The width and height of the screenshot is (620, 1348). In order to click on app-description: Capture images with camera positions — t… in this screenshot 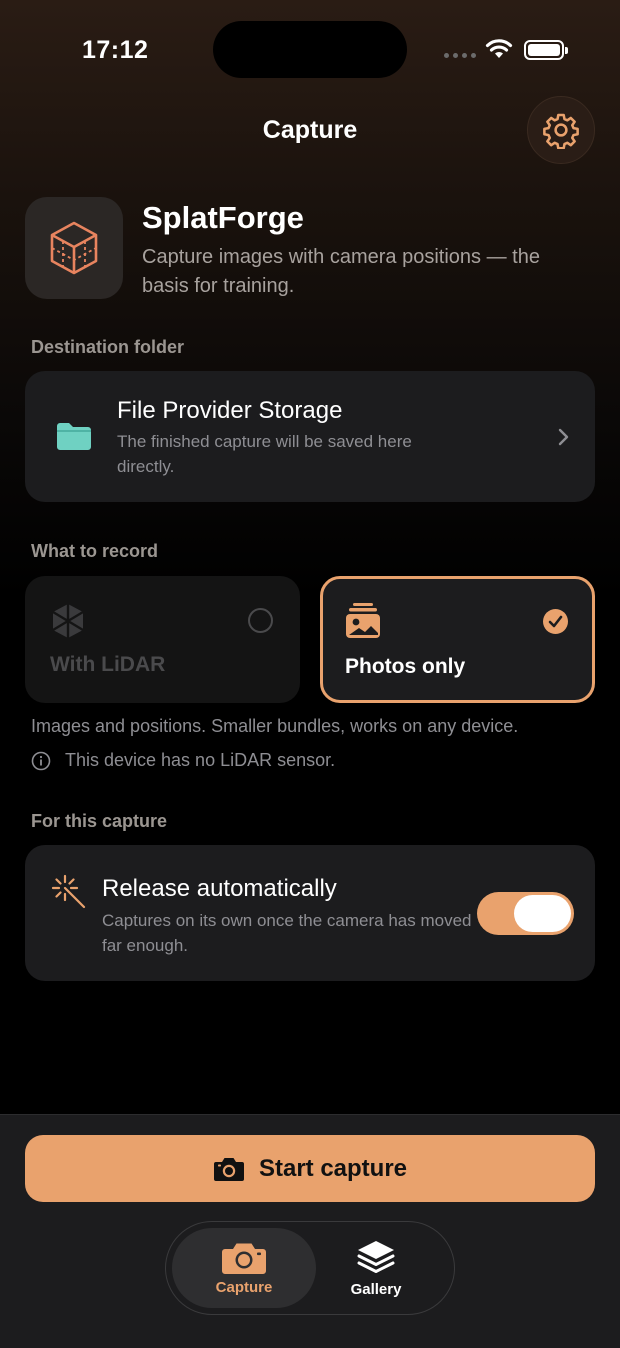, I will do `click(341, 271)`.